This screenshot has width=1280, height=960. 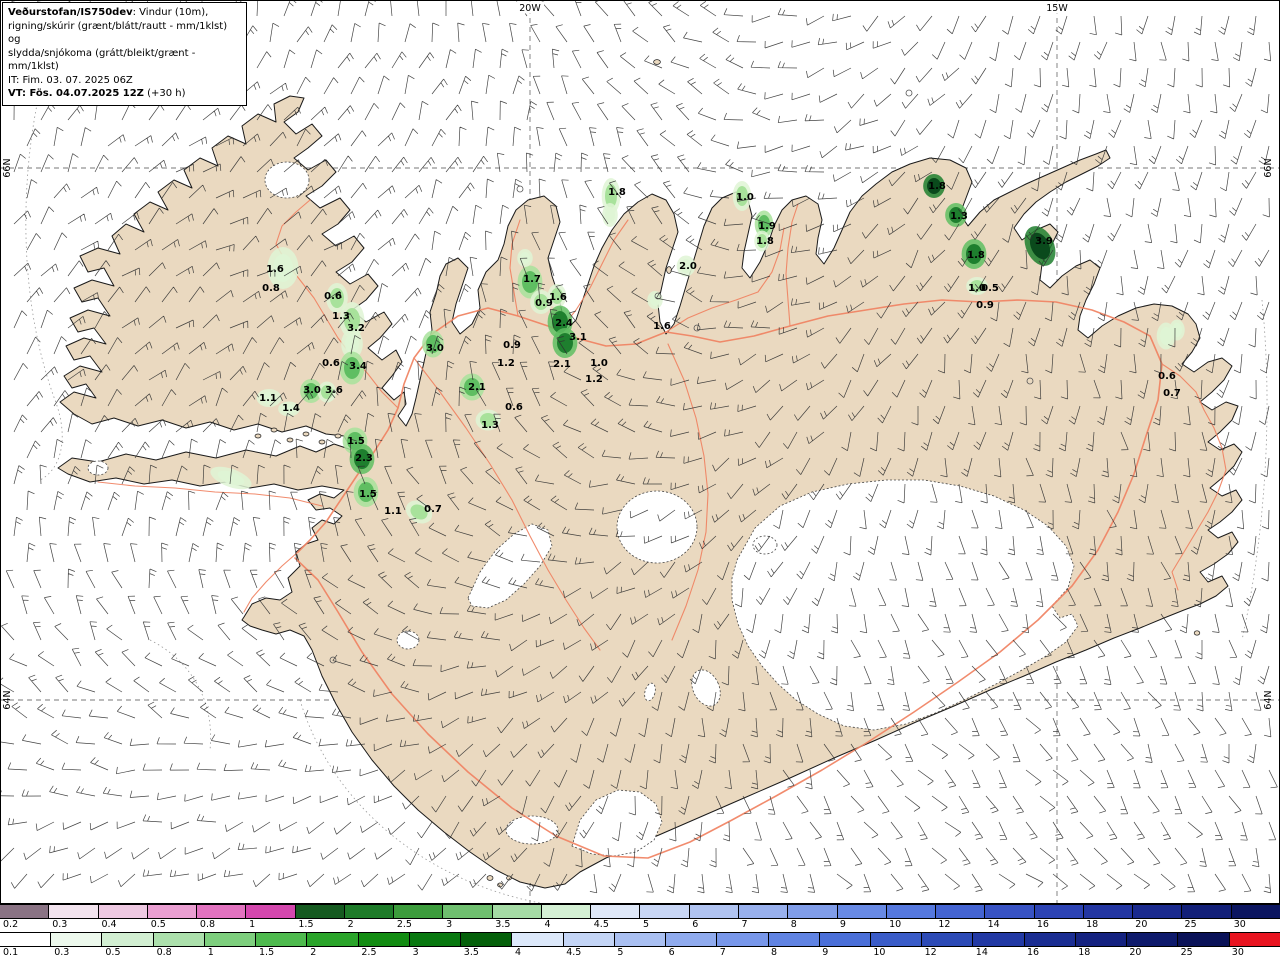 I want to click on latitude-label: 66N, so click(x=1268, y=167).